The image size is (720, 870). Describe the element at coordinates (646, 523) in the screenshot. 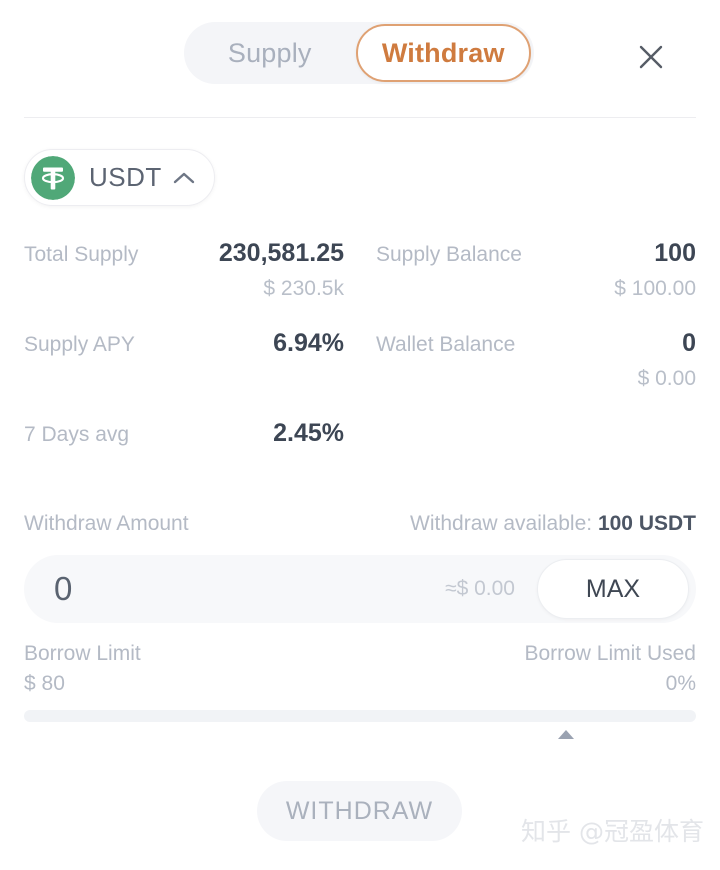

I see `available-value: 100 USDT` at that location.